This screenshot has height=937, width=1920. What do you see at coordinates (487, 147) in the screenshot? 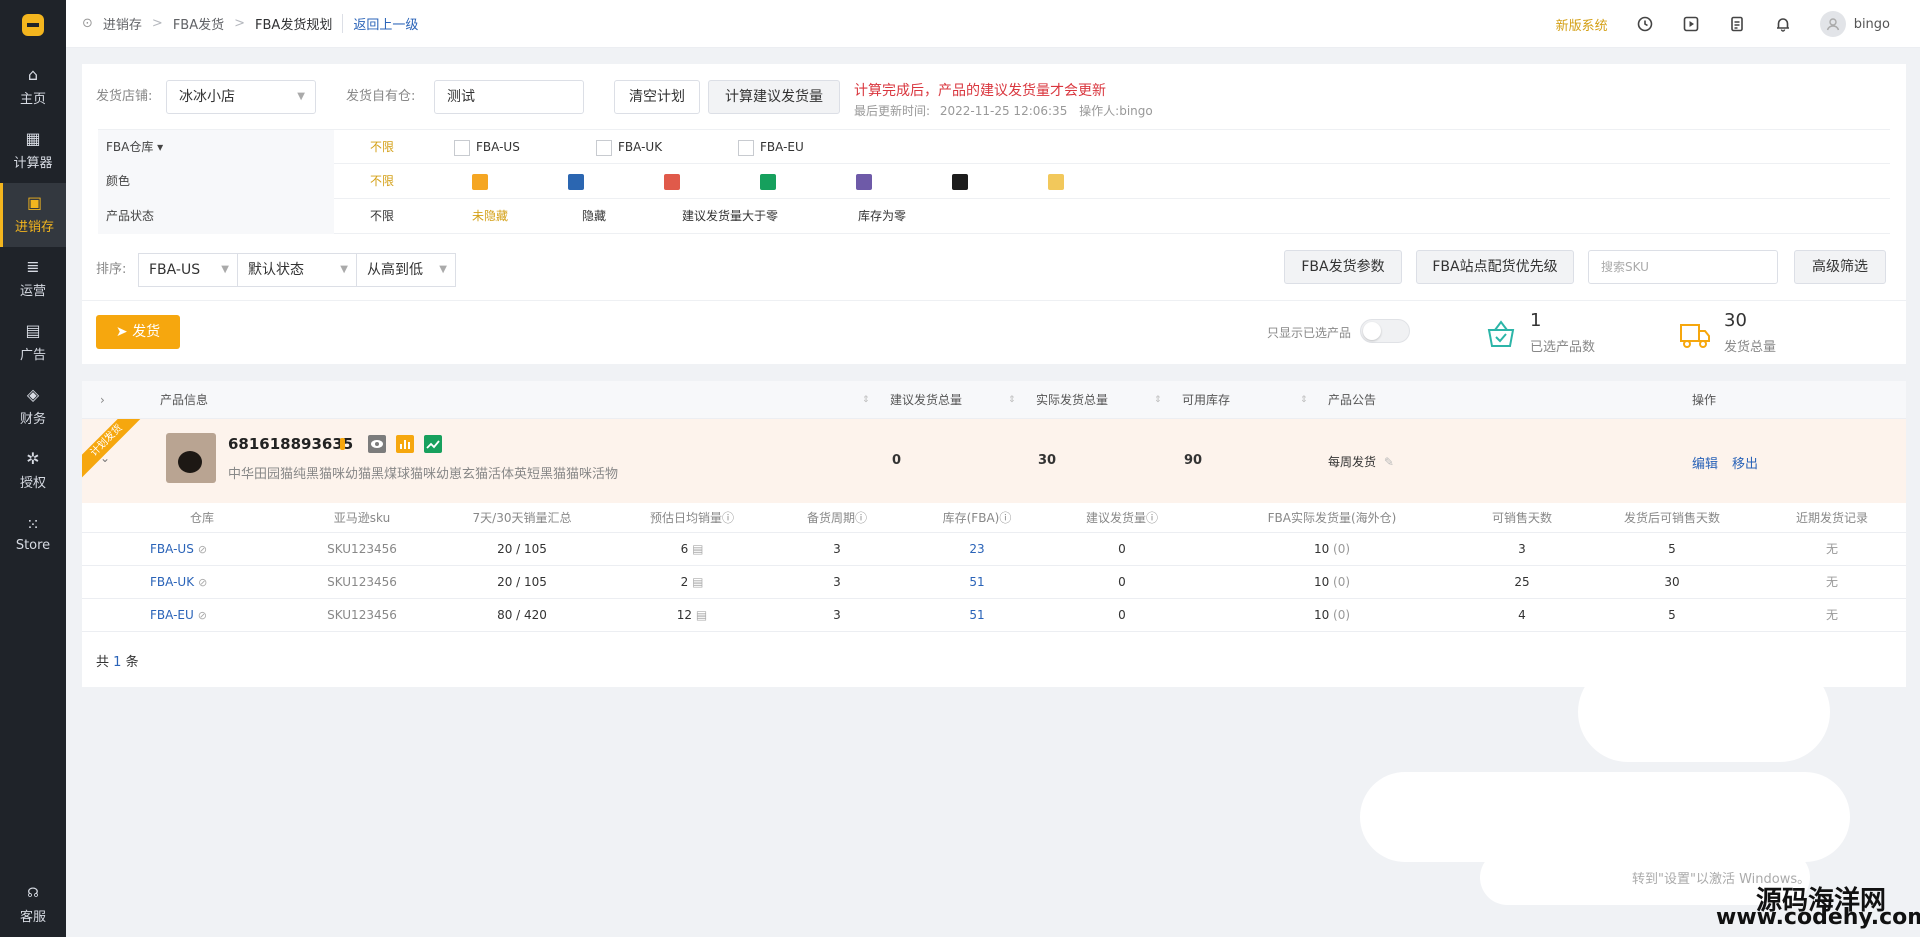
I see `fba-option-us: FBA-US` at bounding box center [487, 147].